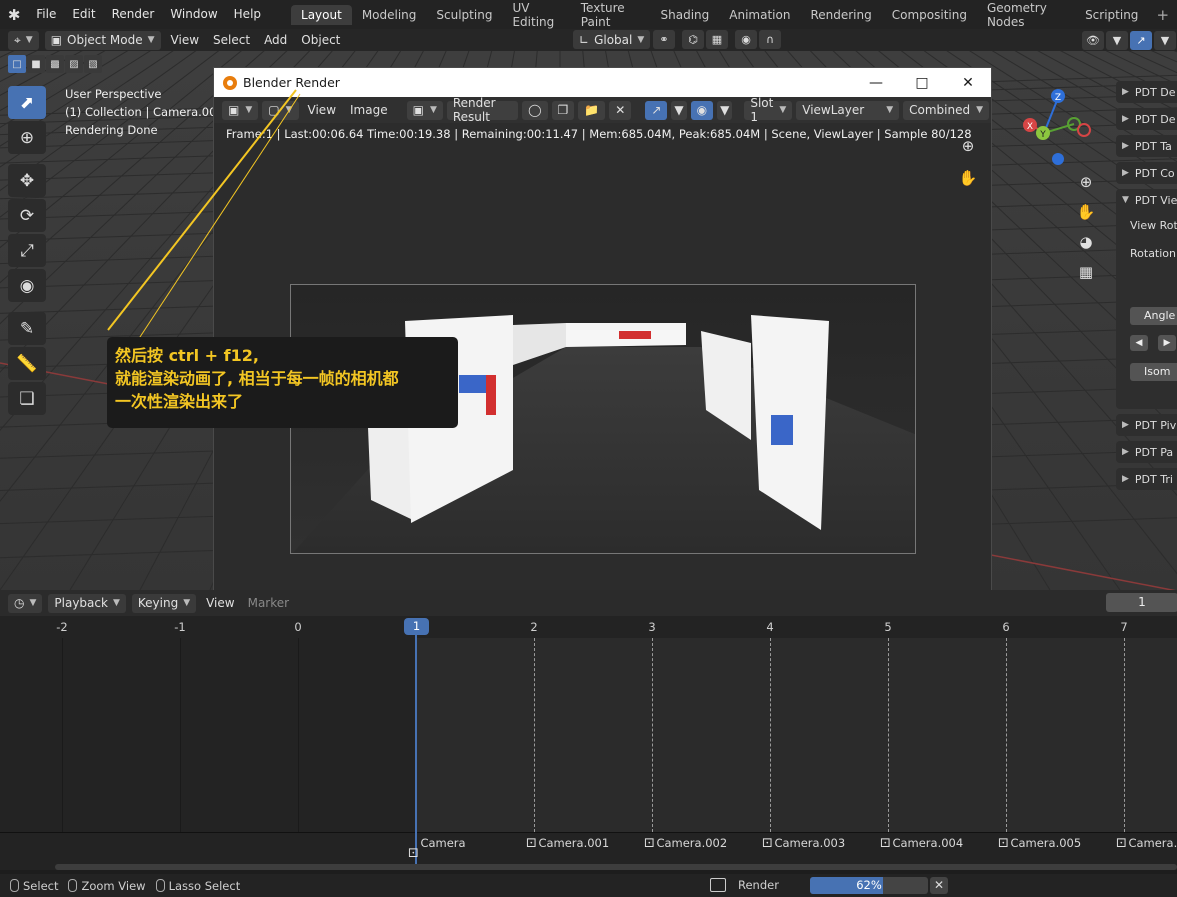 Image resolution: width=1177 pixels, height=897 pixels. I want to click on measure-icon: 📏, so click(27, 363).